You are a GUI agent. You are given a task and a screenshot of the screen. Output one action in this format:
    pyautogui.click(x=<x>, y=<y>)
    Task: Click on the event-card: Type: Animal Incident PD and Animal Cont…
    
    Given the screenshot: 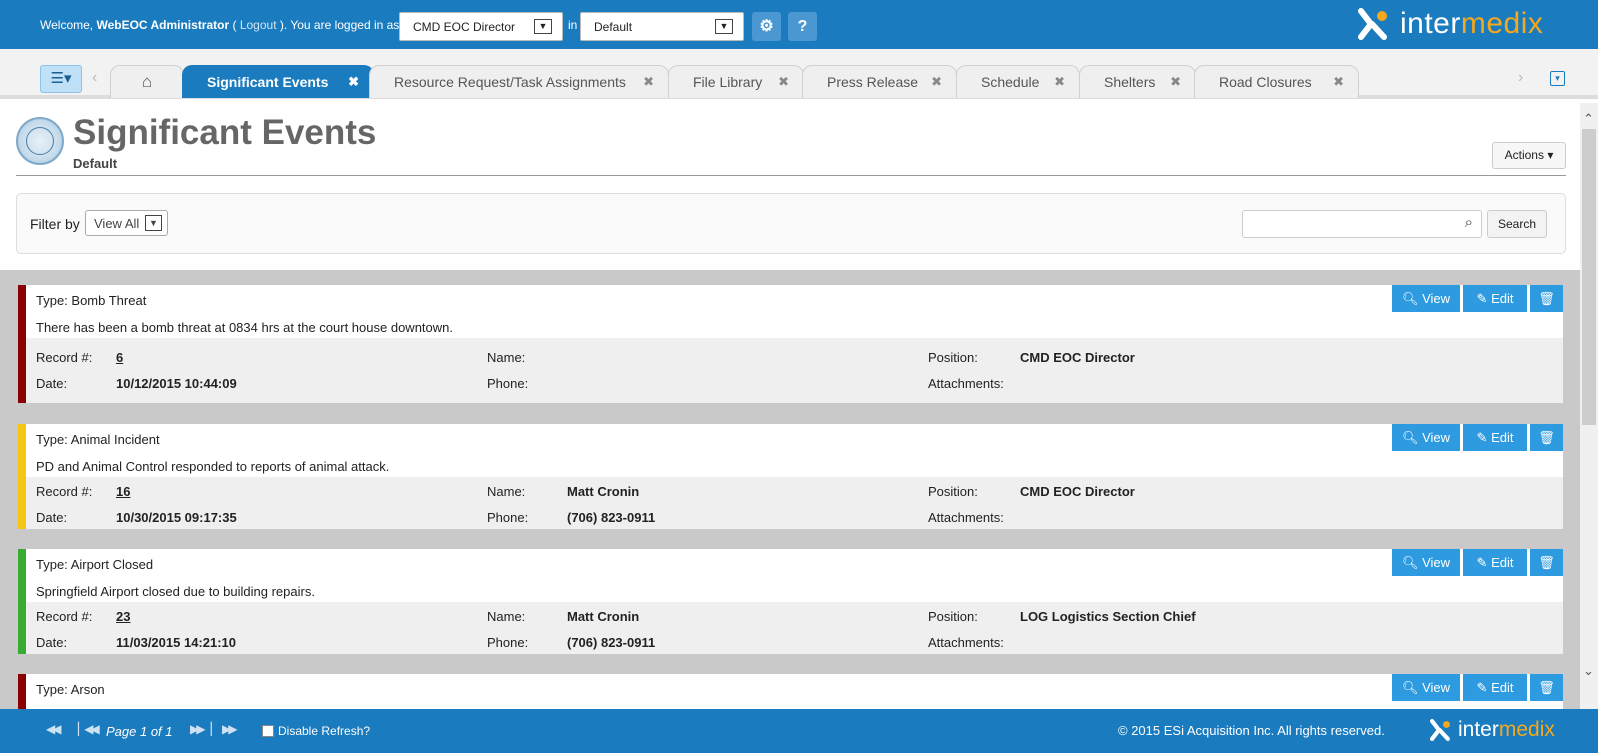 What is the action you would take?
    pyautogui.click(x=790, y=476)
    